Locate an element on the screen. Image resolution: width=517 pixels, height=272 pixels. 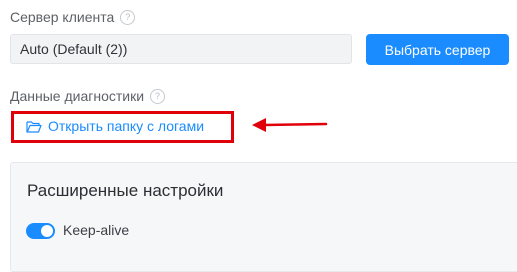
folder-open-icon is located at coordinates (34, 126).